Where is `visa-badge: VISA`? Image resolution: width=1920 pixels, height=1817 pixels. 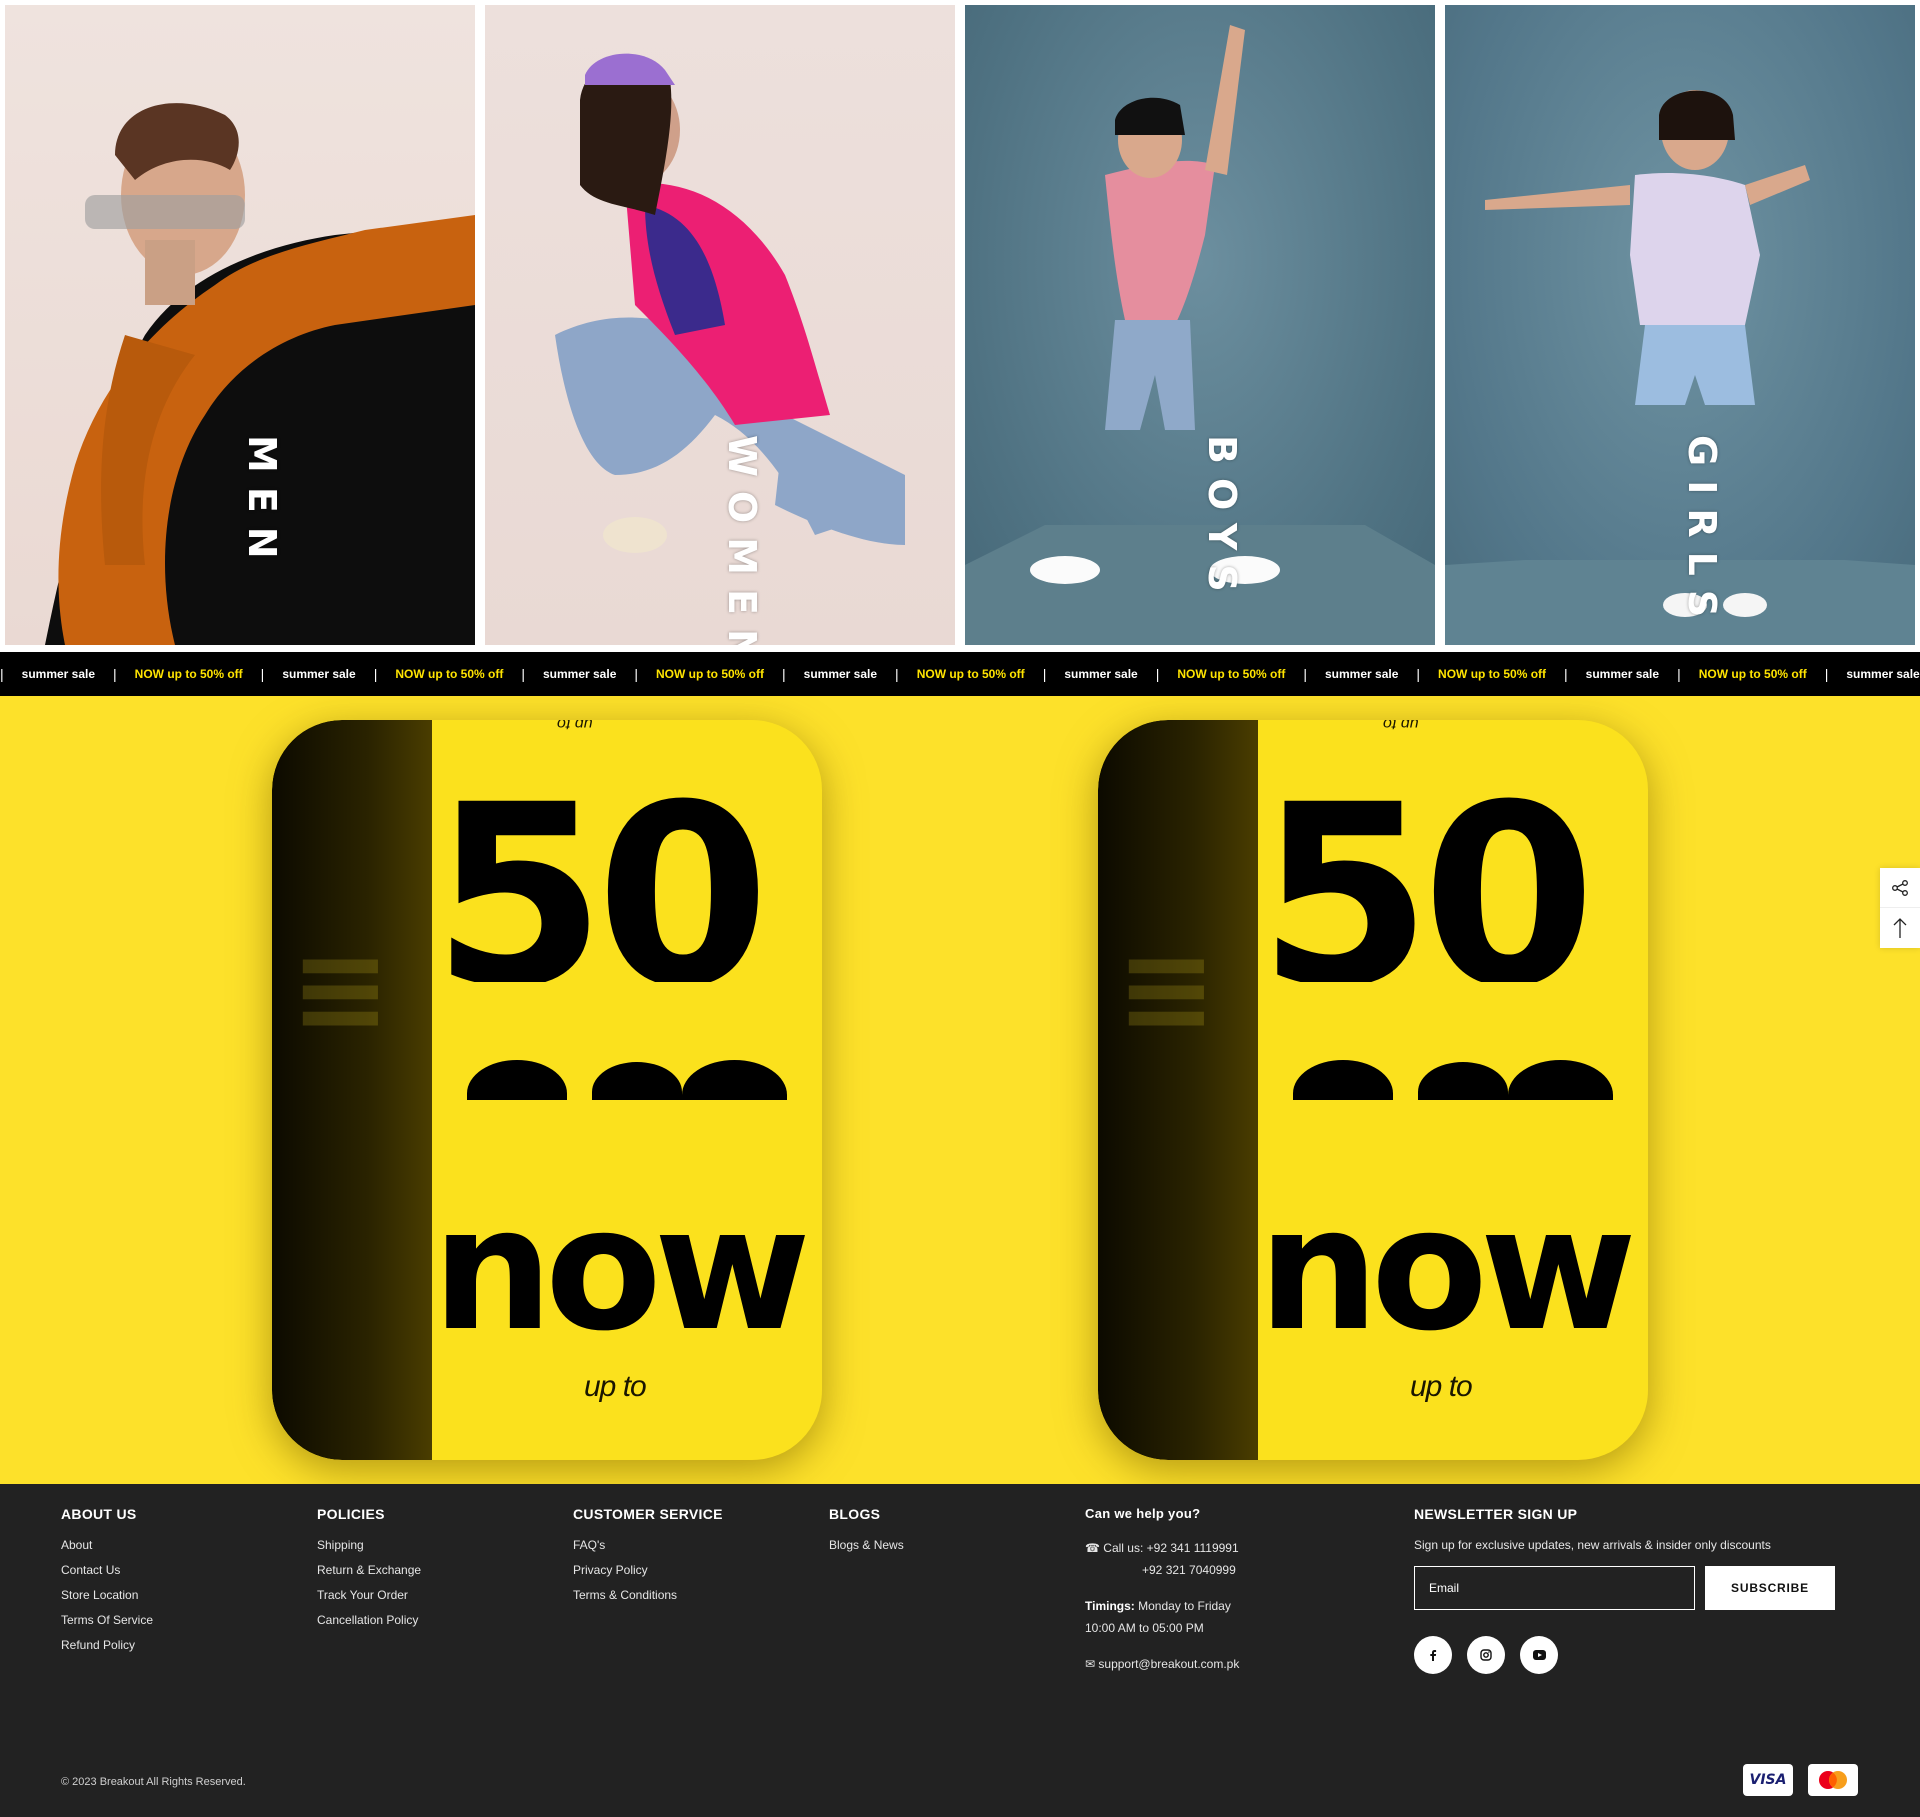 visa-badge: VISA is located at coordinates (1768, 1780).